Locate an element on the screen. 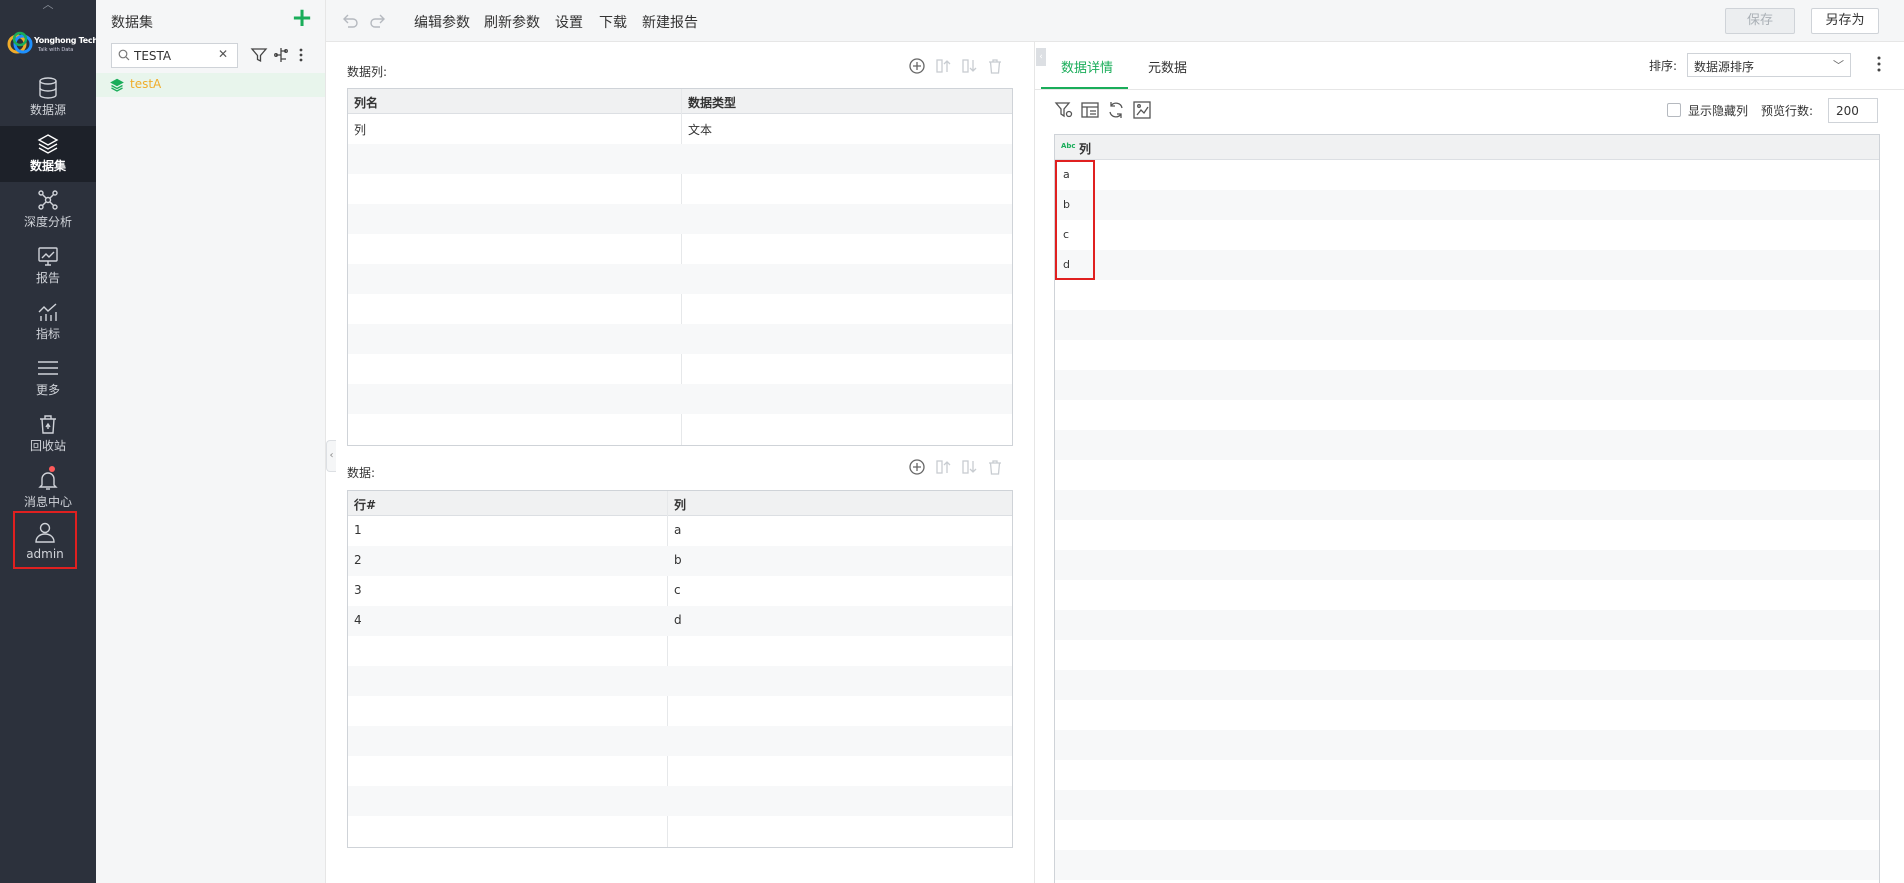 Image resolution: width=1904 pixels, height=883 pixels. dataset-item-testA: testA is located at coordinates (210, 85).